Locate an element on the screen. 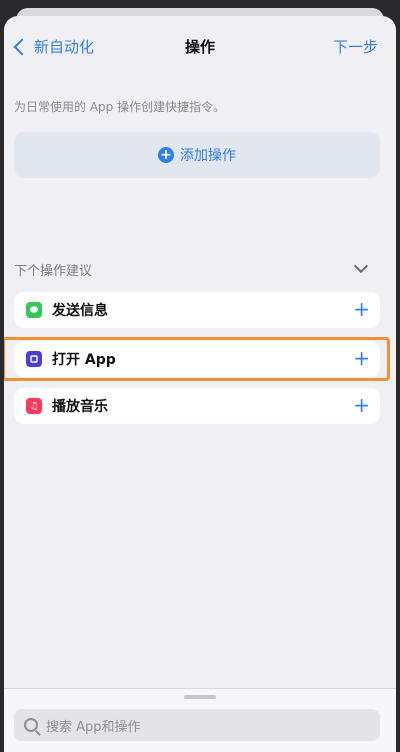  navigation-bar: 新自动化 操作 下一步 is located at coordinates (200, 46).